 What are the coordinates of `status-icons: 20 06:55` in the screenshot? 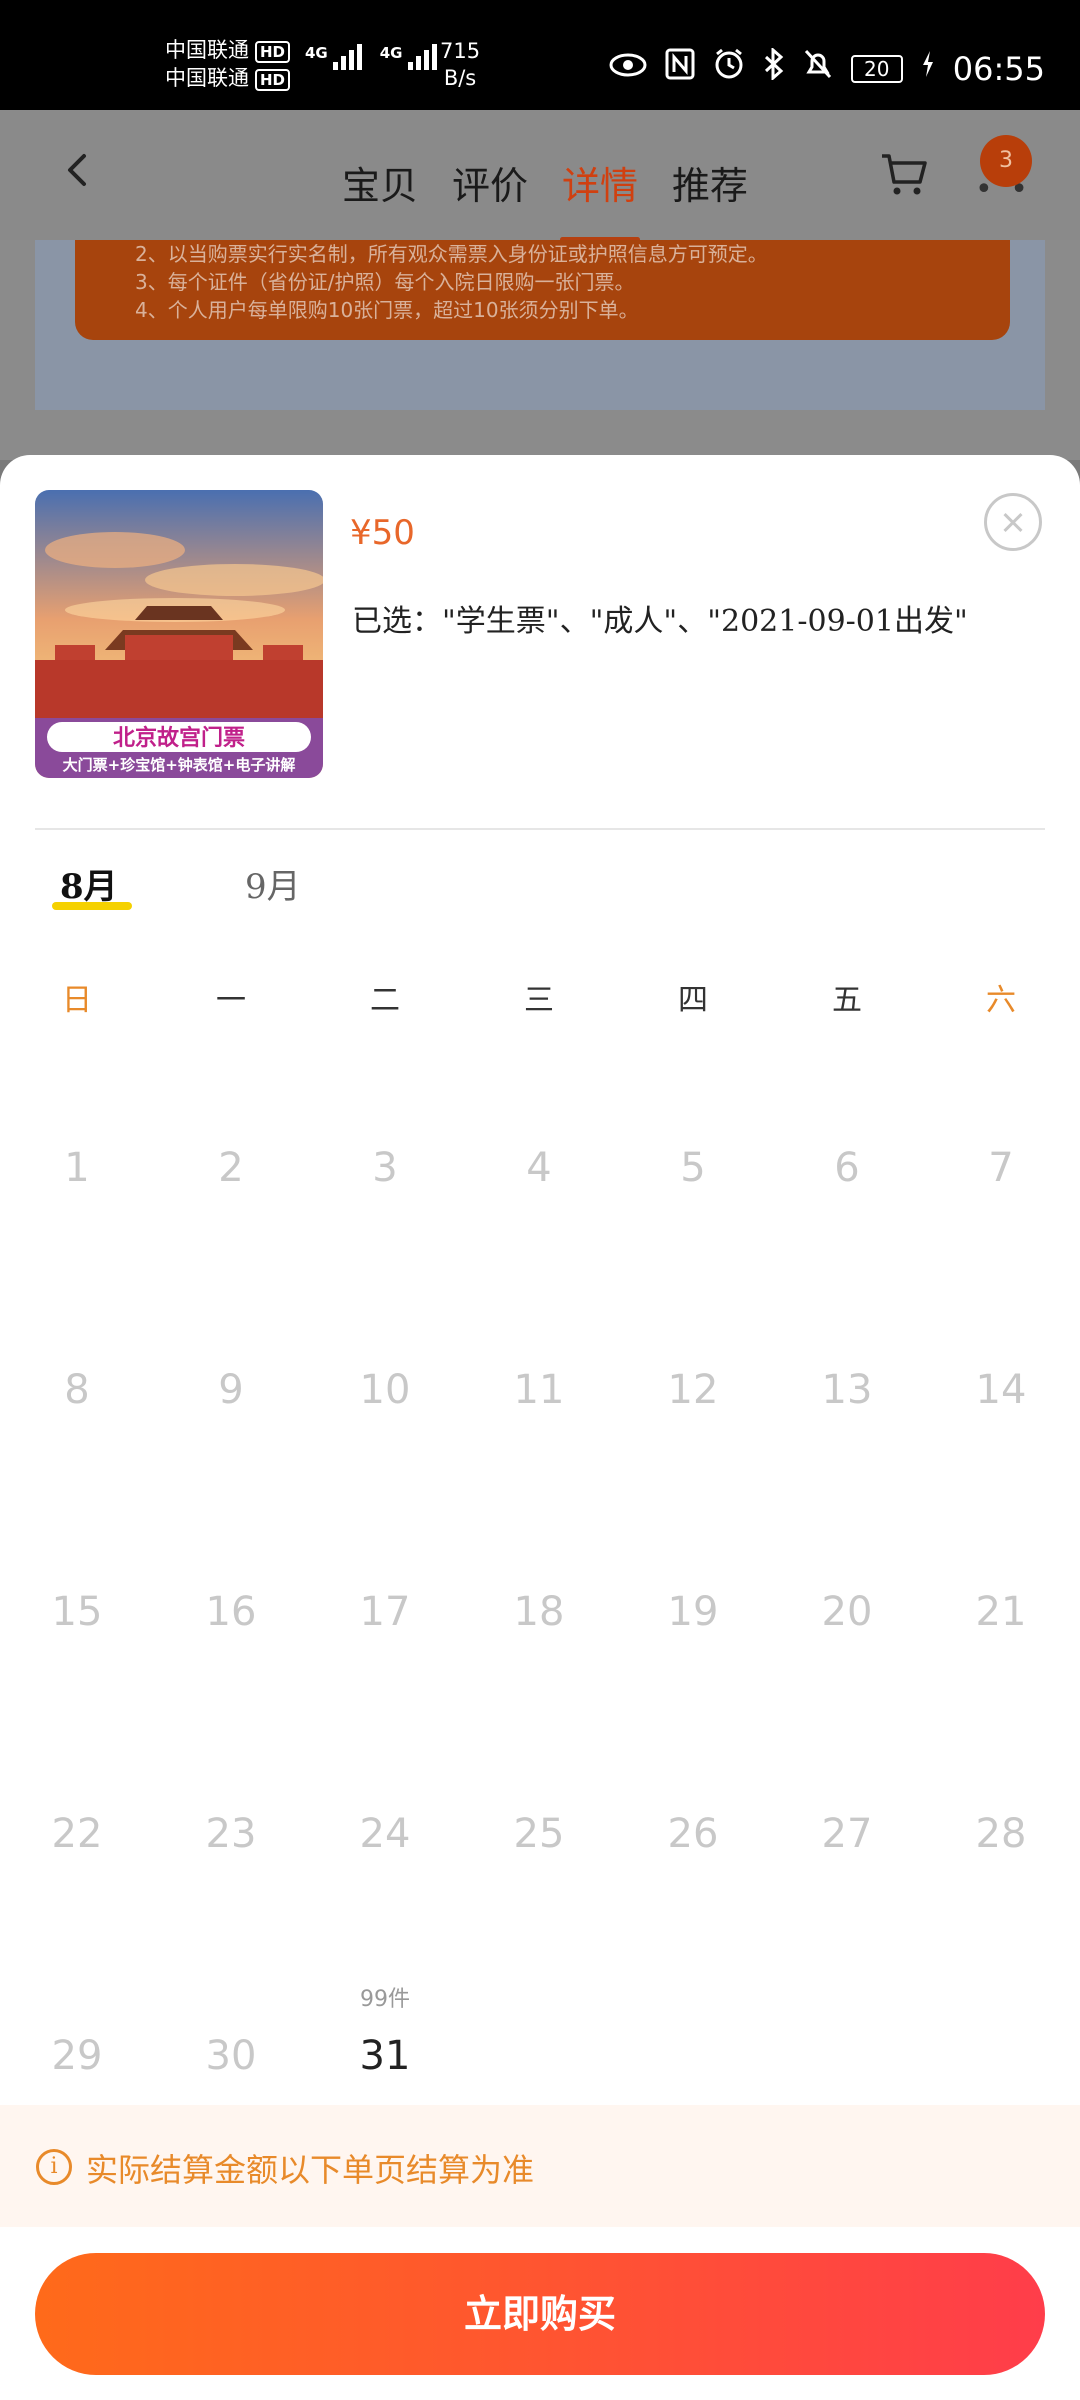 It's located at (827, 67).